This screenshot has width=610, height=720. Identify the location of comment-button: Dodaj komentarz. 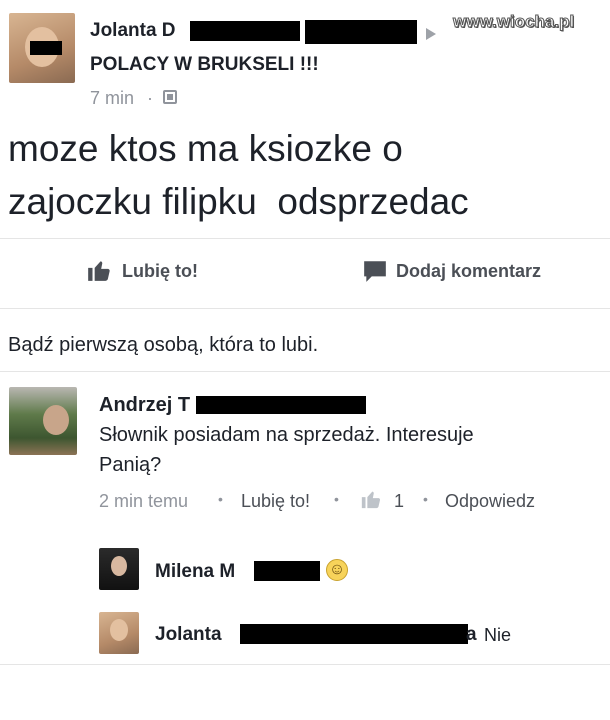
(462, 273).